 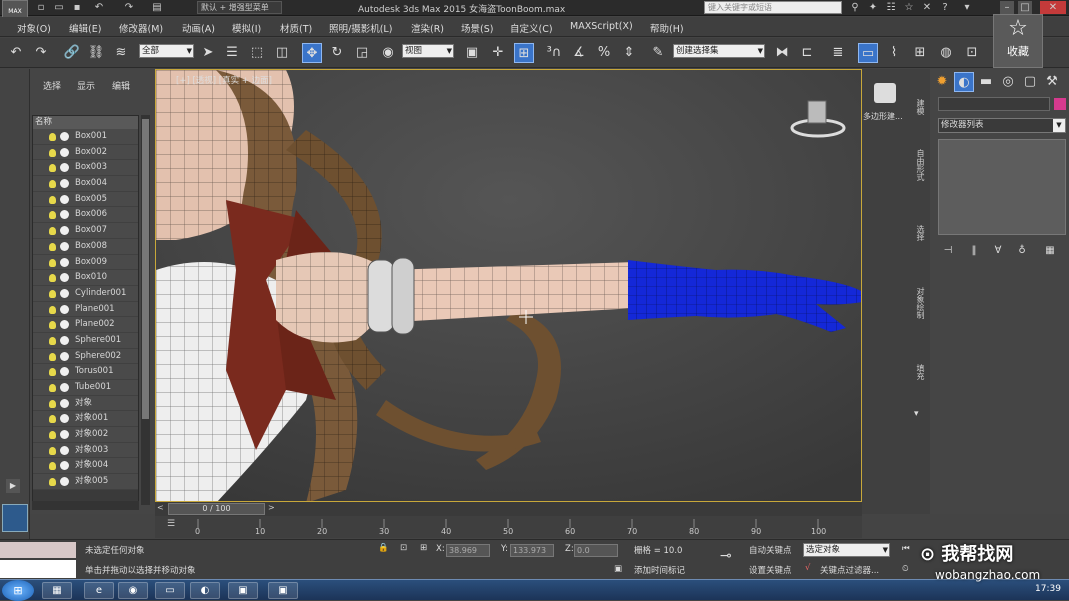 I want to click on bind-spacewarp-icon: ≋, so click(x=121, y=53).